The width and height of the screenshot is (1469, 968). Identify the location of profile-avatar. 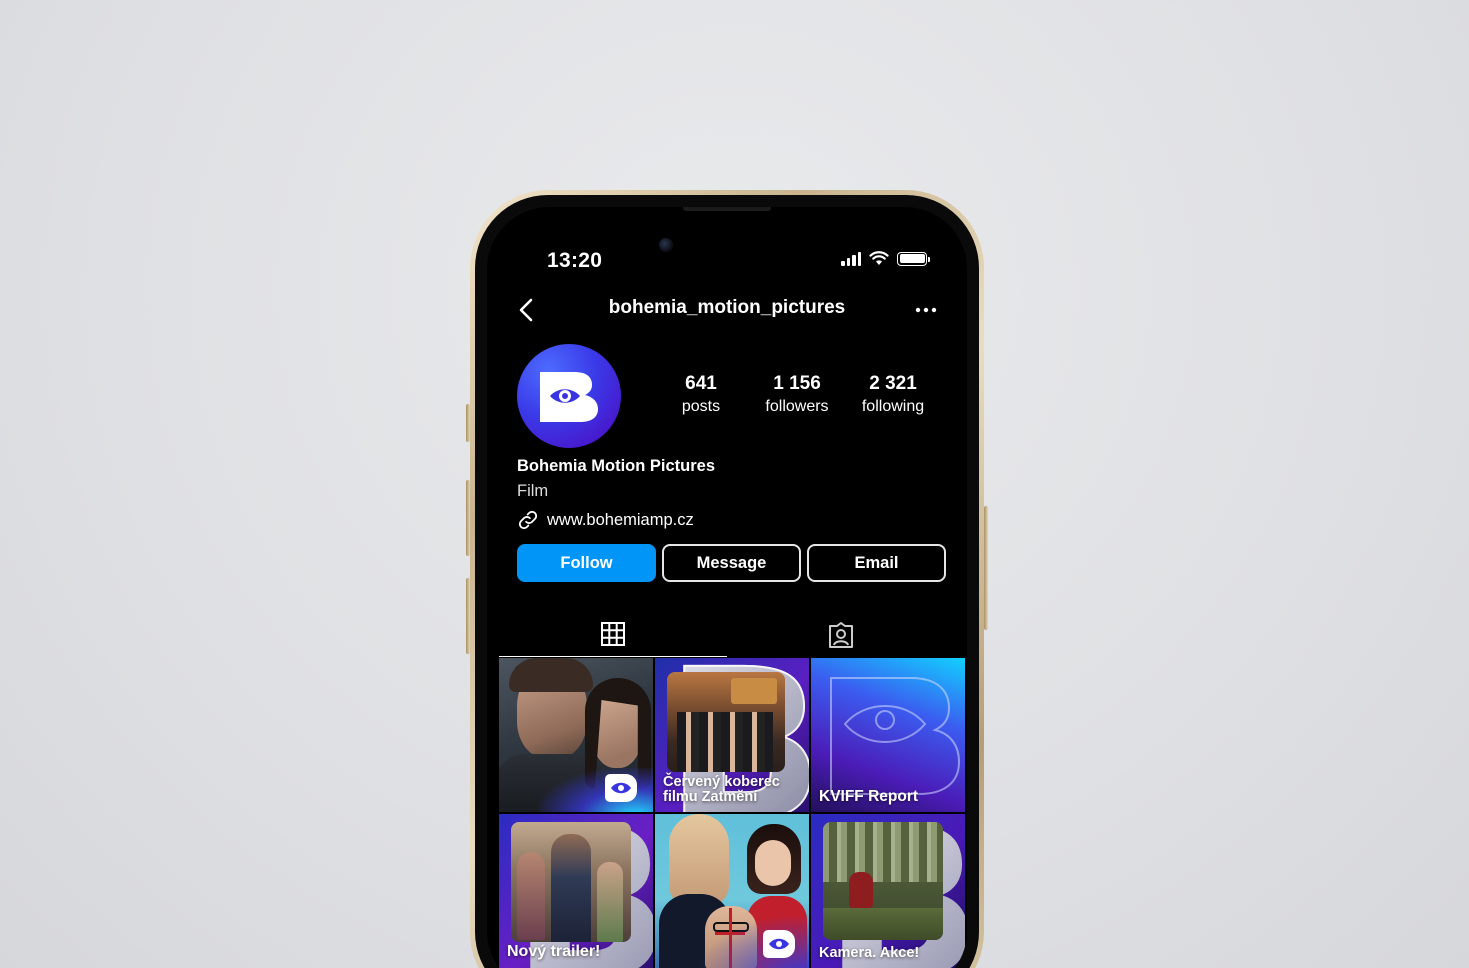
(569, 396).